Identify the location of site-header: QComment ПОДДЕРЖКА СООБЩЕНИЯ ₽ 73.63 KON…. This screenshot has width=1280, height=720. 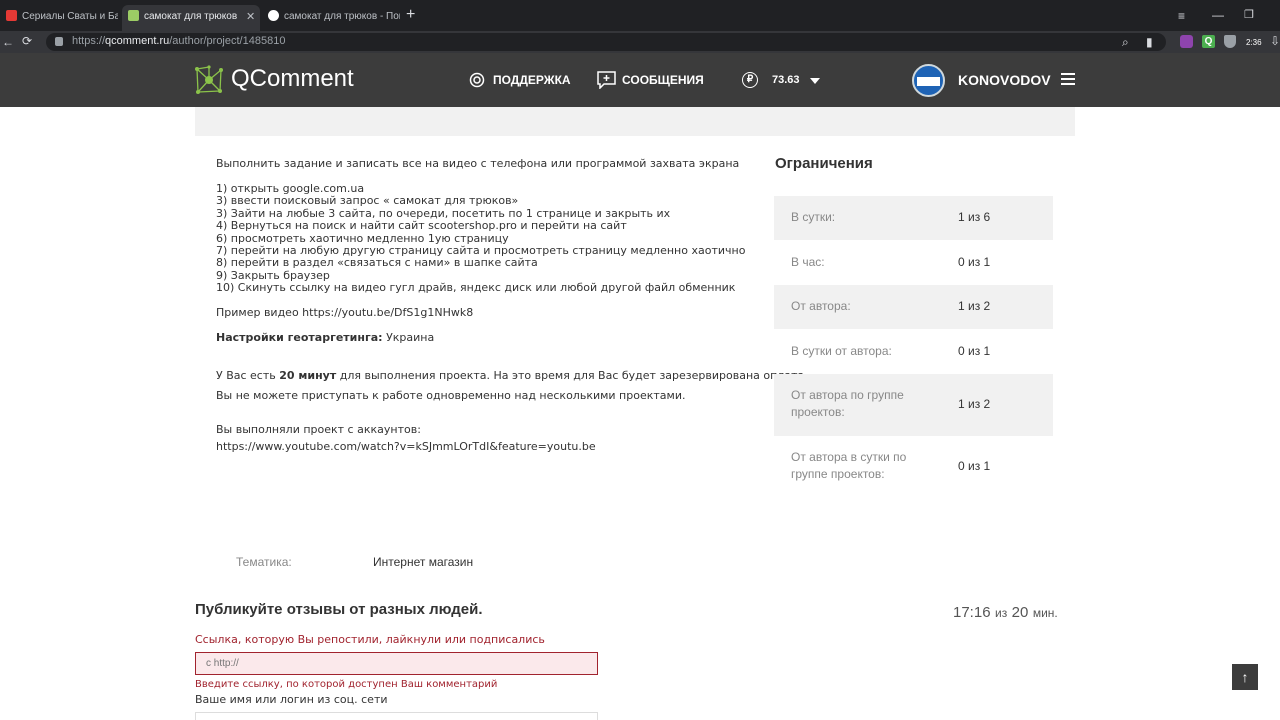
(640, 80).